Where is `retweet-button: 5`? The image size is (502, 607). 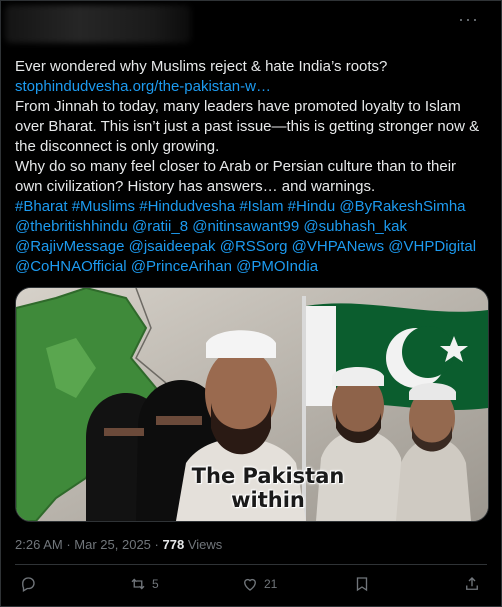
retweet-button: 5 is located at coordinates (144, 584).